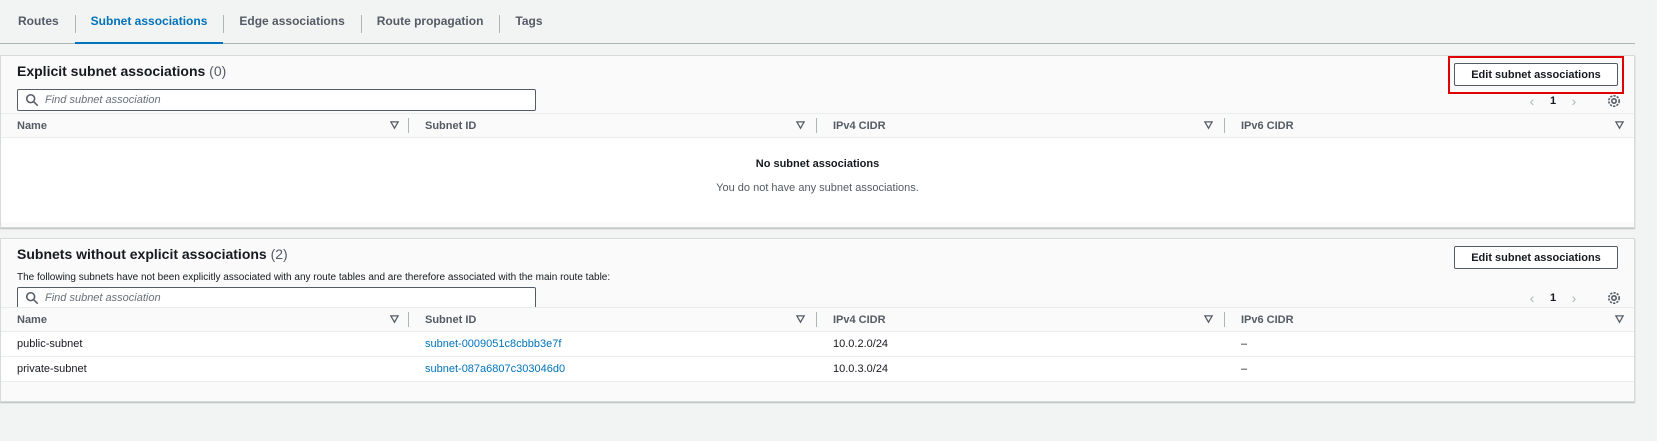 The height and width of the screenshot is (441, 1657). Describe the element at coordinates (149, 22) in the screenshot. I see `tab-subnet-associations: Subnet associations` at that location.